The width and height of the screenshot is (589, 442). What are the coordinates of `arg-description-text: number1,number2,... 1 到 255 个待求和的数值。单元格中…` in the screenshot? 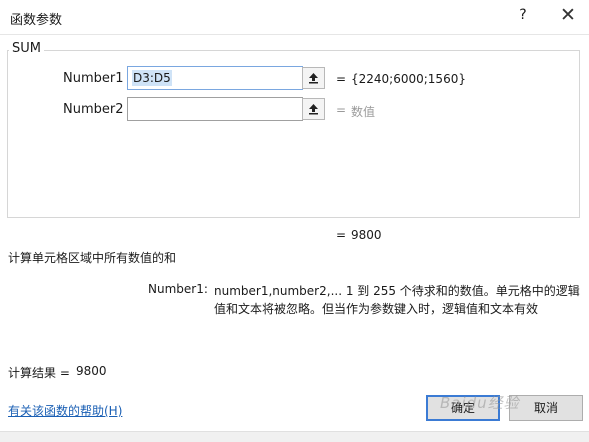 It's located at (397, 300).